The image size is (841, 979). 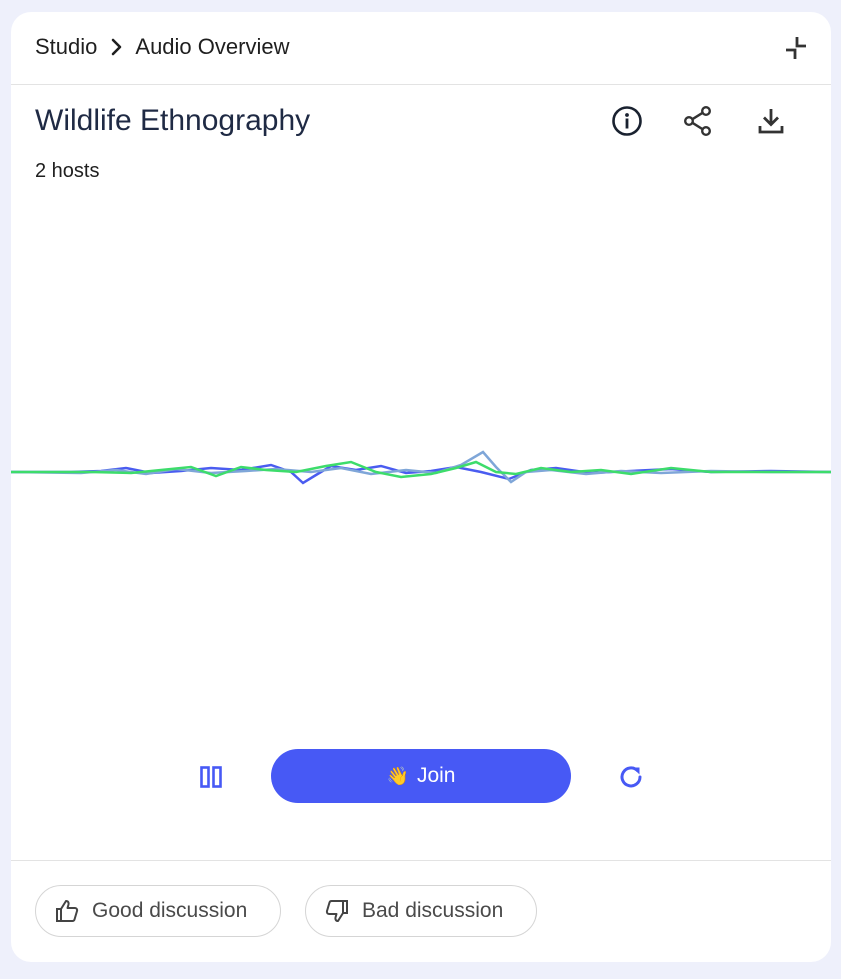 I want to click on info-button, so click(x=627, y=121).